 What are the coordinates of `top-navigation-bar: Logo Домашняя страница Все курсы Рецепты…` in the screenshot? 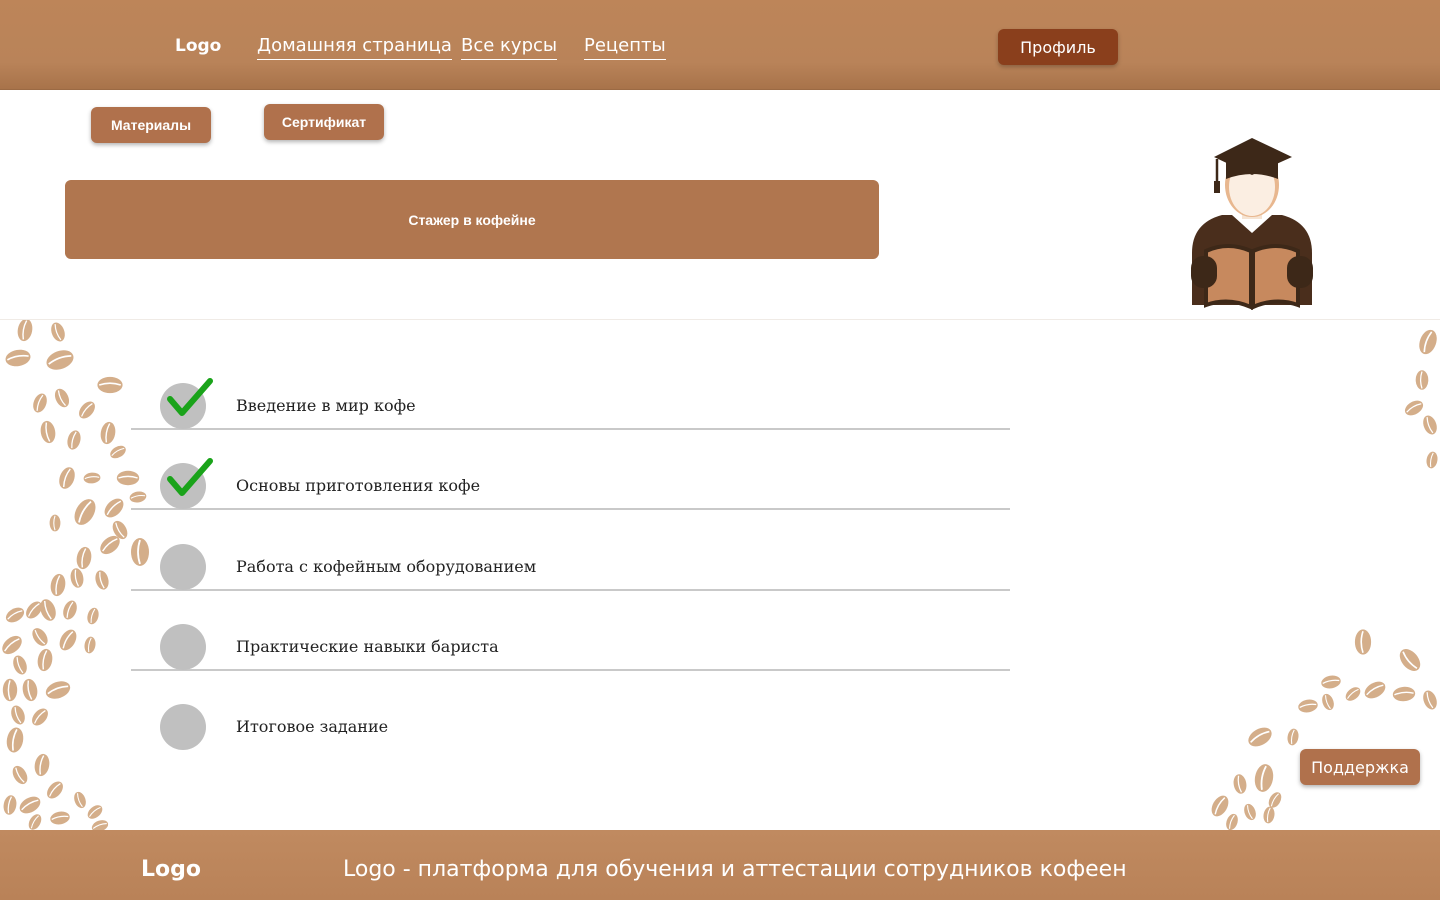 It's located at (720, 45).